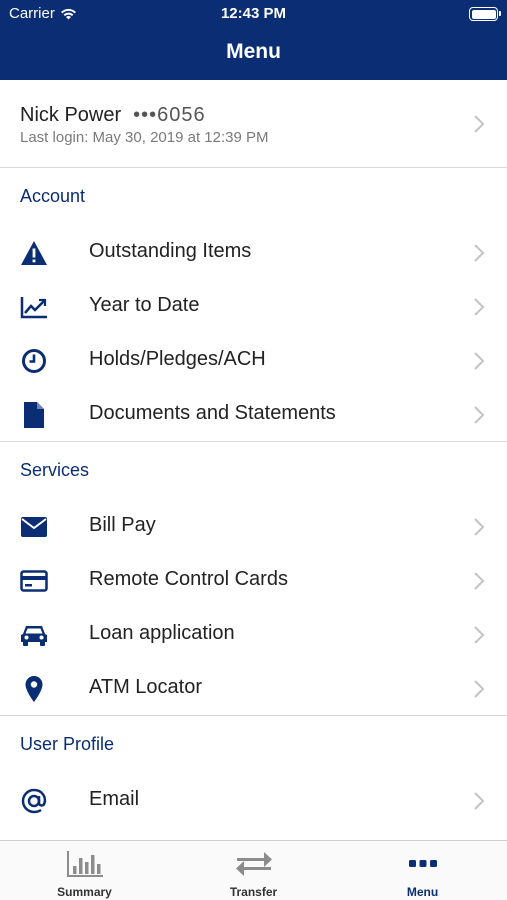 This screenshot has height=900, width=507. Describe the element at coordinates (253, 689) in the screenshot. I see `menu-item-atm-locator: ATM Locator` at that location.